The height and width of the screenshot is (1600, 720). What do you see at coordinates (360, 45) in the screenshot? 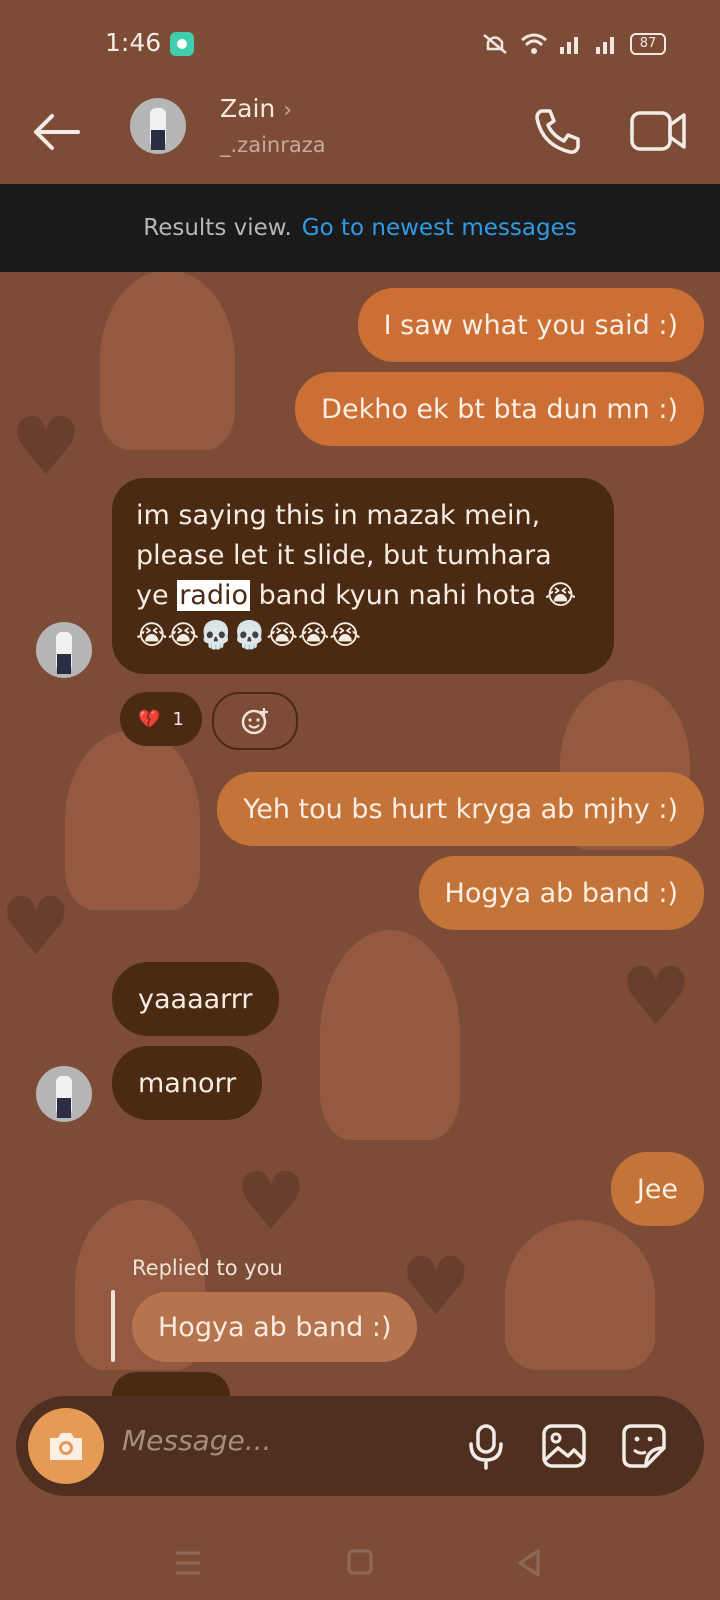
I see `status-bar: 1:46 87` at bounding box center [360, 45].